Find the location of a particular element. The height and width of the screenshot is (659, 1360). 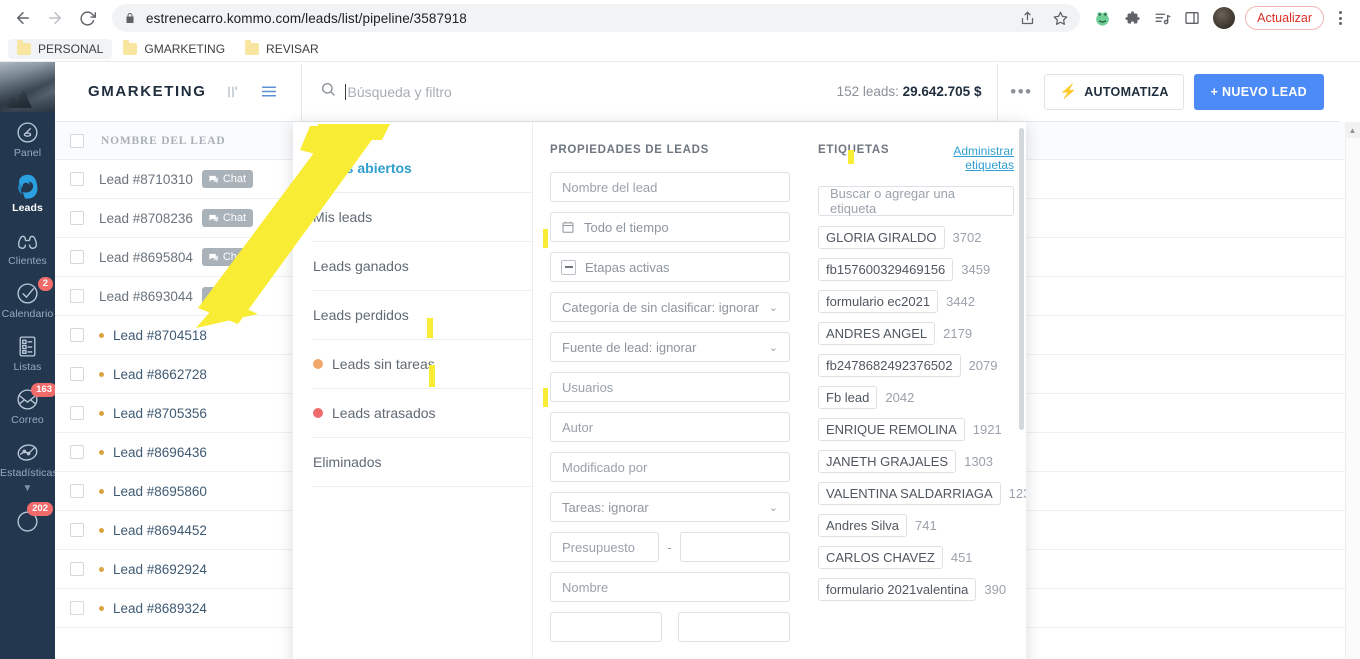

pipeline-view-icon is located at coordinates (233, 92).